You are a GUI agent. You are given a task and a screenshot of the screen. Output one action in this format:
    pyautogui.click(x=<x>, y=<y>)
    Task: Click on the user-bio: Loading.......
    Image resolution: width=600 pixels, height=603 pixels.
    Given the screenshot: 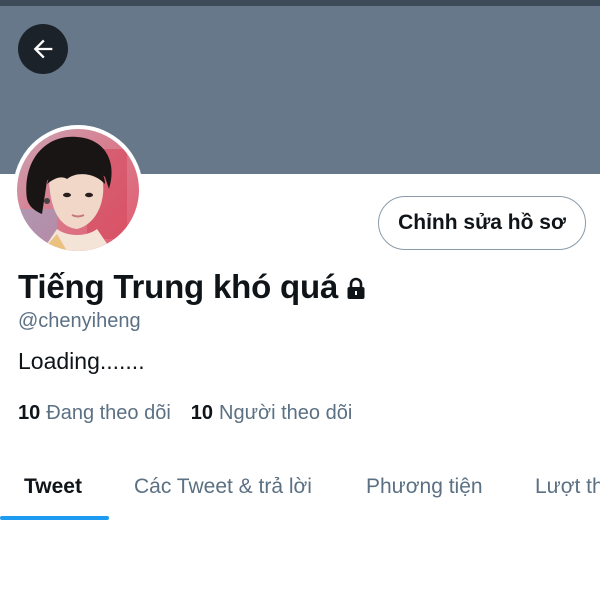 What is the action you would take?
    pyautogui.click(x=81, y=361)
    